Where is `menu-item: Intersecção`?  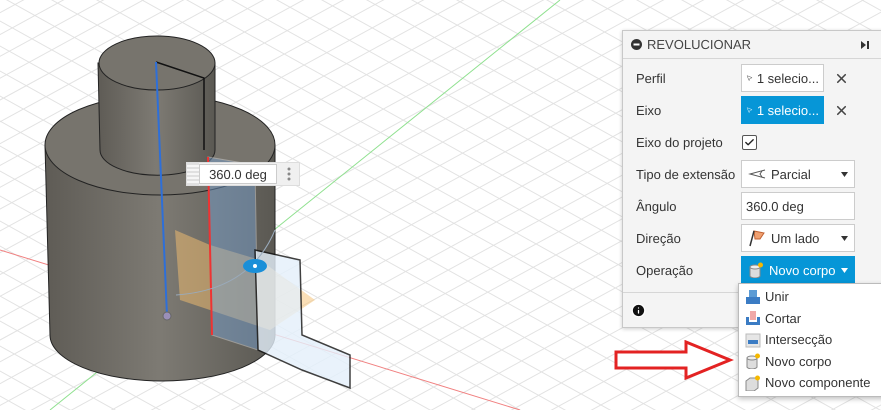
menu-item: Intersecção is located at coordinates (810, 339).